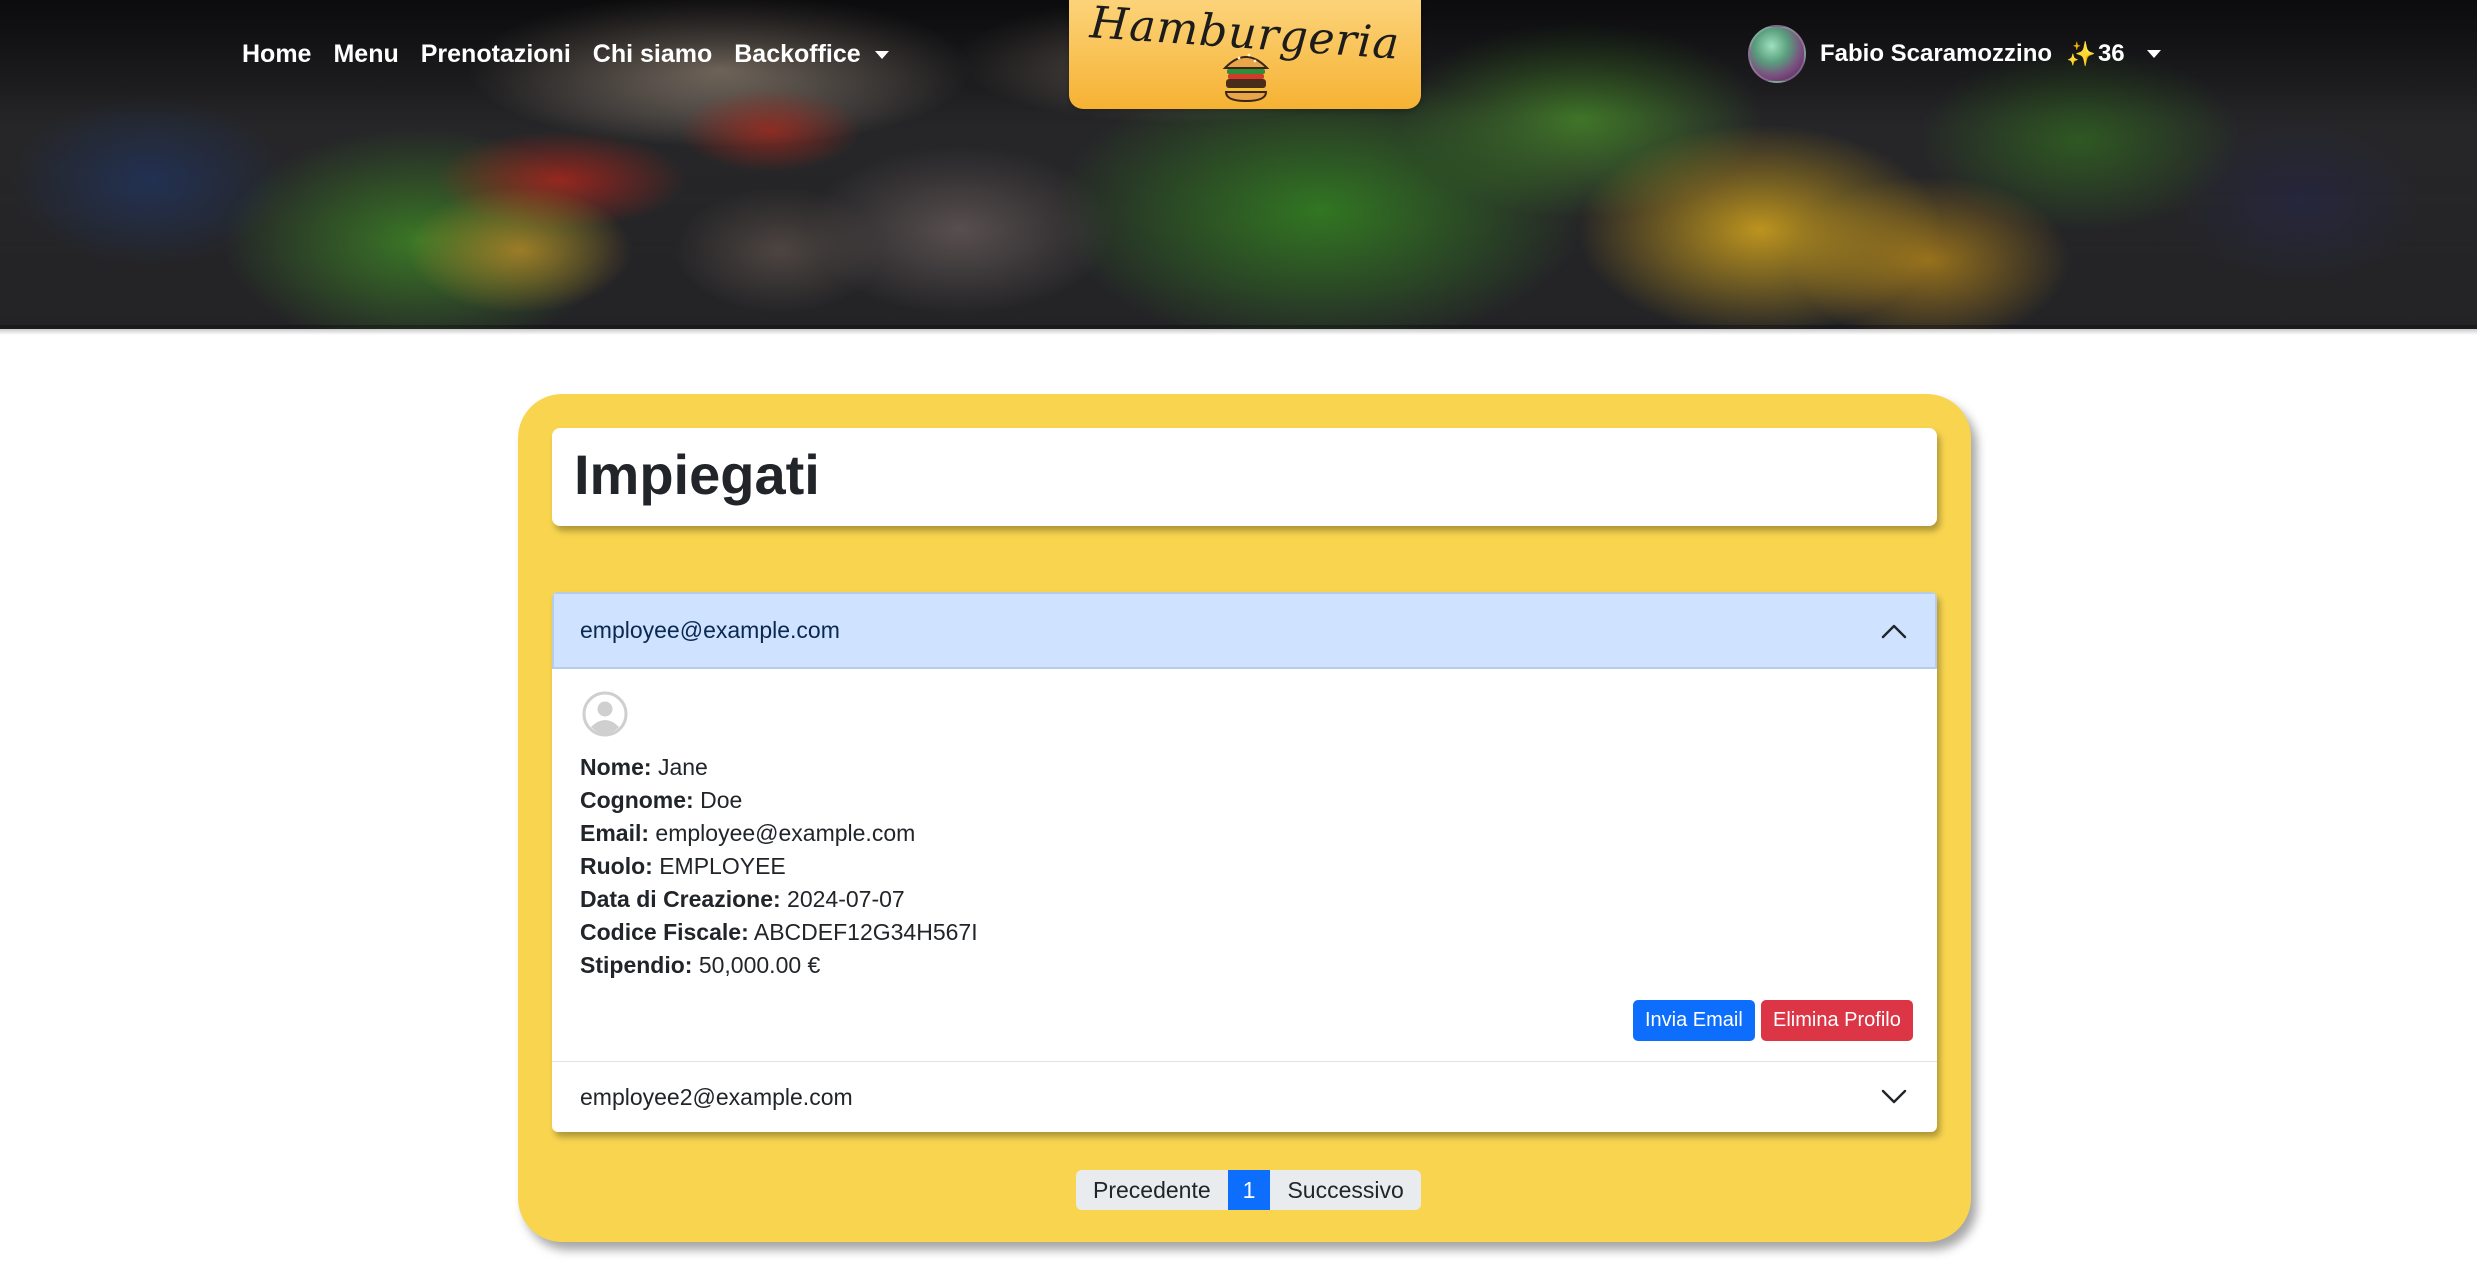 The height and width of the screenshot is (1278, 2477). What do you see at coordinates (365, 54) in the screenshot?
I see `nav-menu-link: Menu` at bounding box center [365, 54].